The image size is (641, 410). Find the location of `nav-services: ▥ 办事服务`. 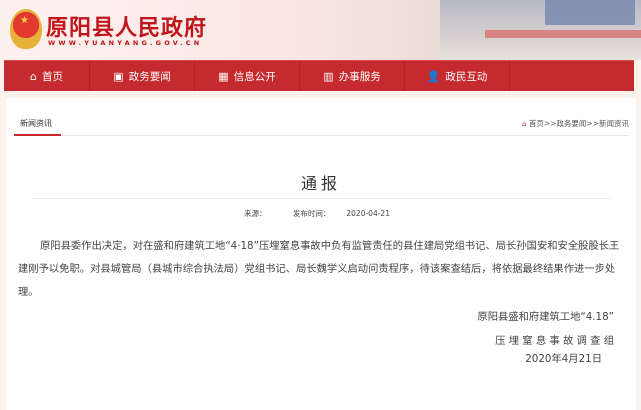

nav-services: ▥ 办事服务 is located at coordinates (352, 76).